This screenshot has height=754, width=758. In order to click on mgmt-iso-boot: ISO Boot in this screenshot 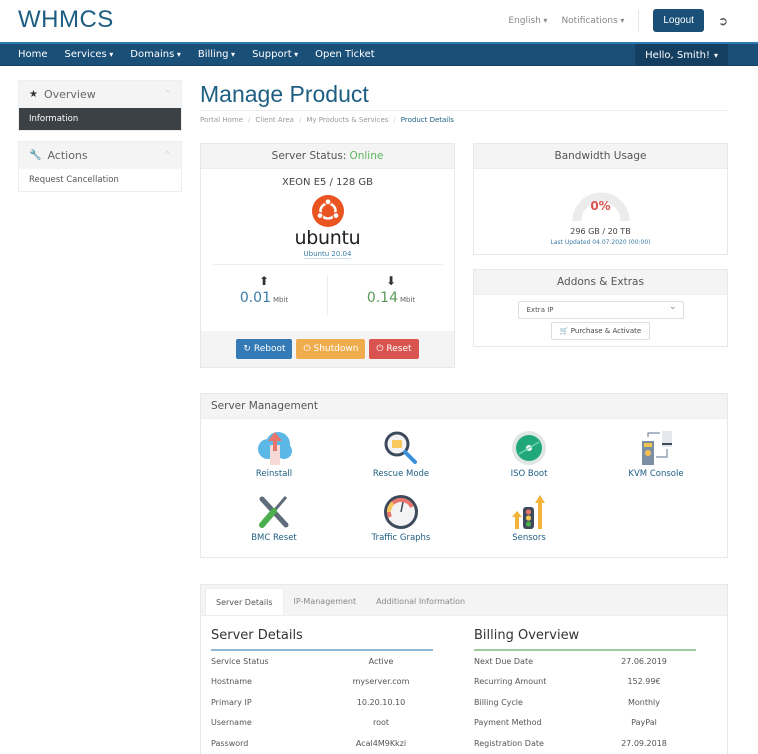, I will do `click(529, 454)`.